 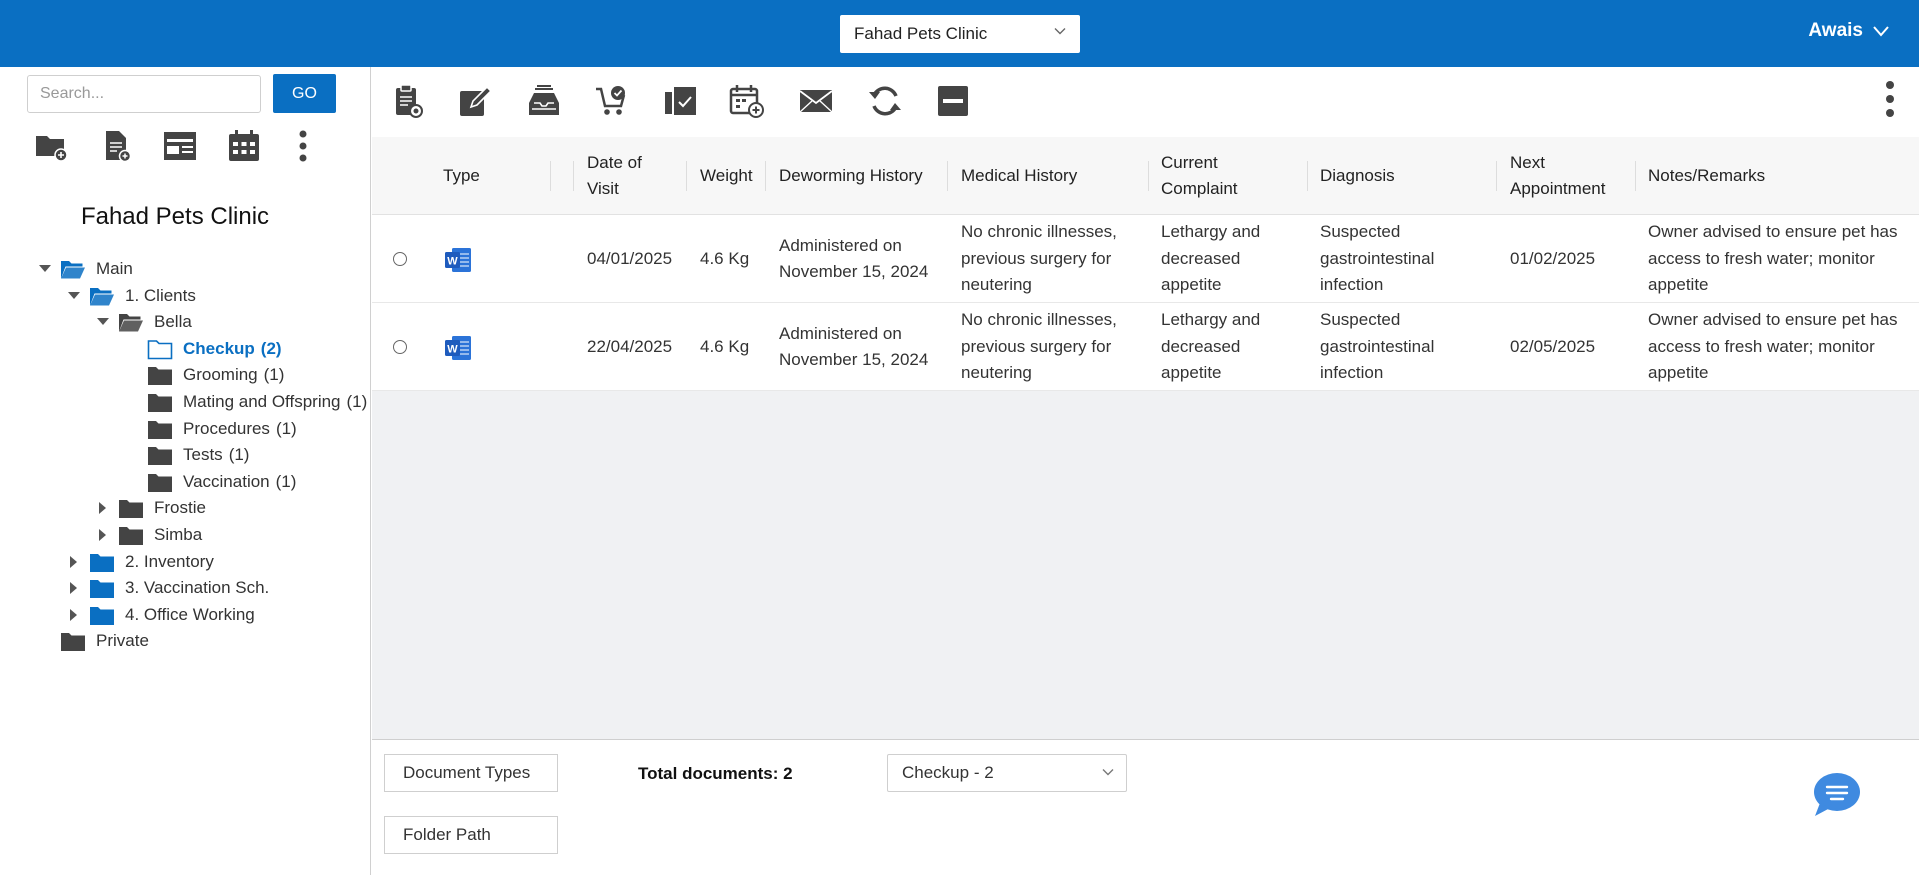 I want to click on column-header-diagnosis: Diagnosis, so click(x=1395, y=176).